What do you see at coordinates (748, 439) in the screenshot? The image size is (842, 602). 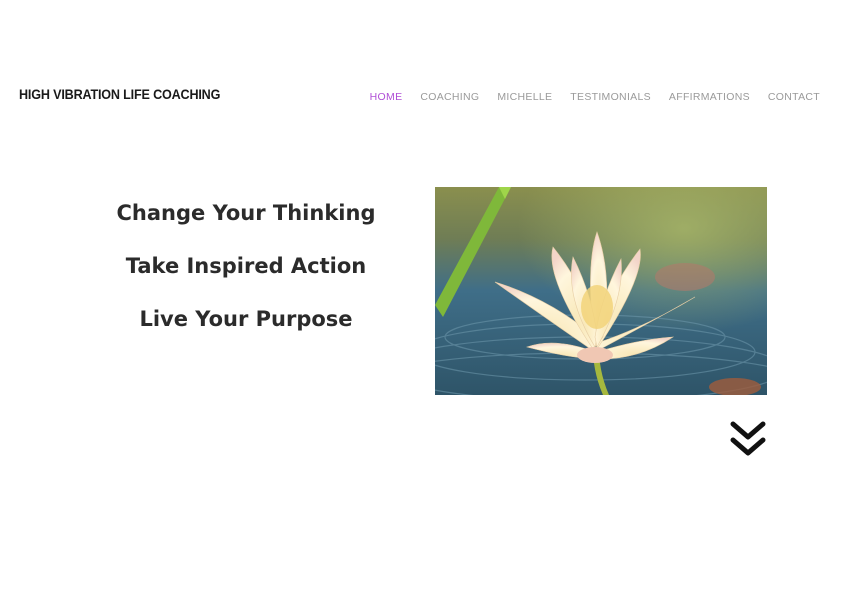 I see `double-chevron-down-icon` at bounding box center [748, 439].